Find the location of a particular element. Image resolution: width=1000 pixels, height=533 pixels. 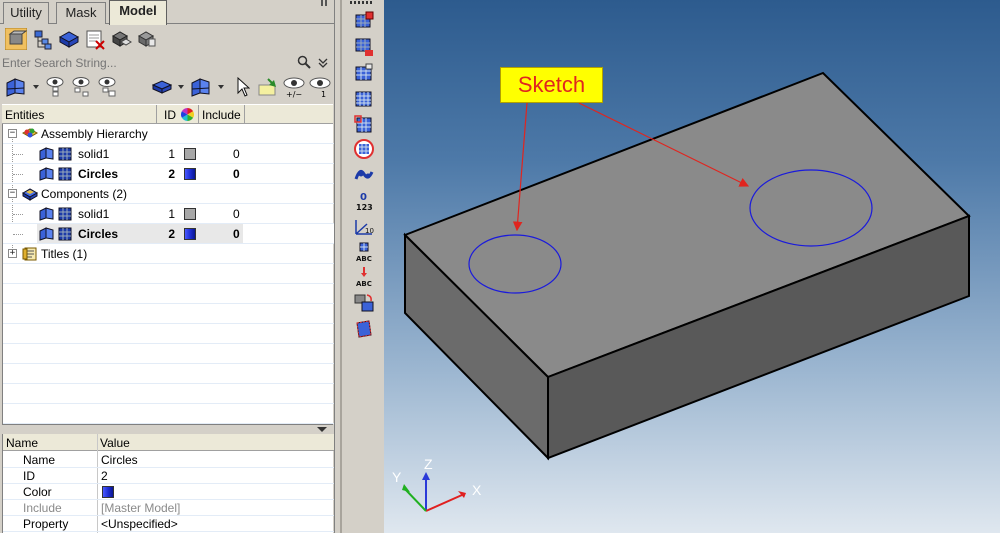

solid-dropdown-icon is located at coordinates (162, 87).